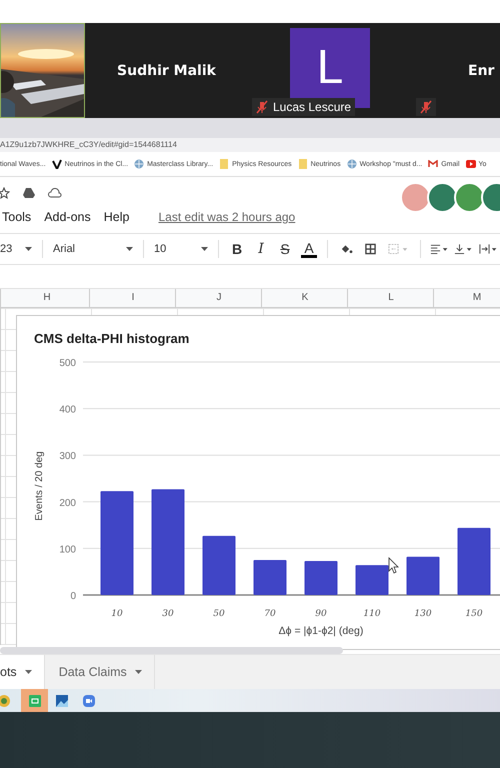 The width and height of the screenshot is (500, 768). What do you see at coordinates (67, 503) in the screenshot?
I see `axis-tick-label: 200` at bounding box center [67, 503].